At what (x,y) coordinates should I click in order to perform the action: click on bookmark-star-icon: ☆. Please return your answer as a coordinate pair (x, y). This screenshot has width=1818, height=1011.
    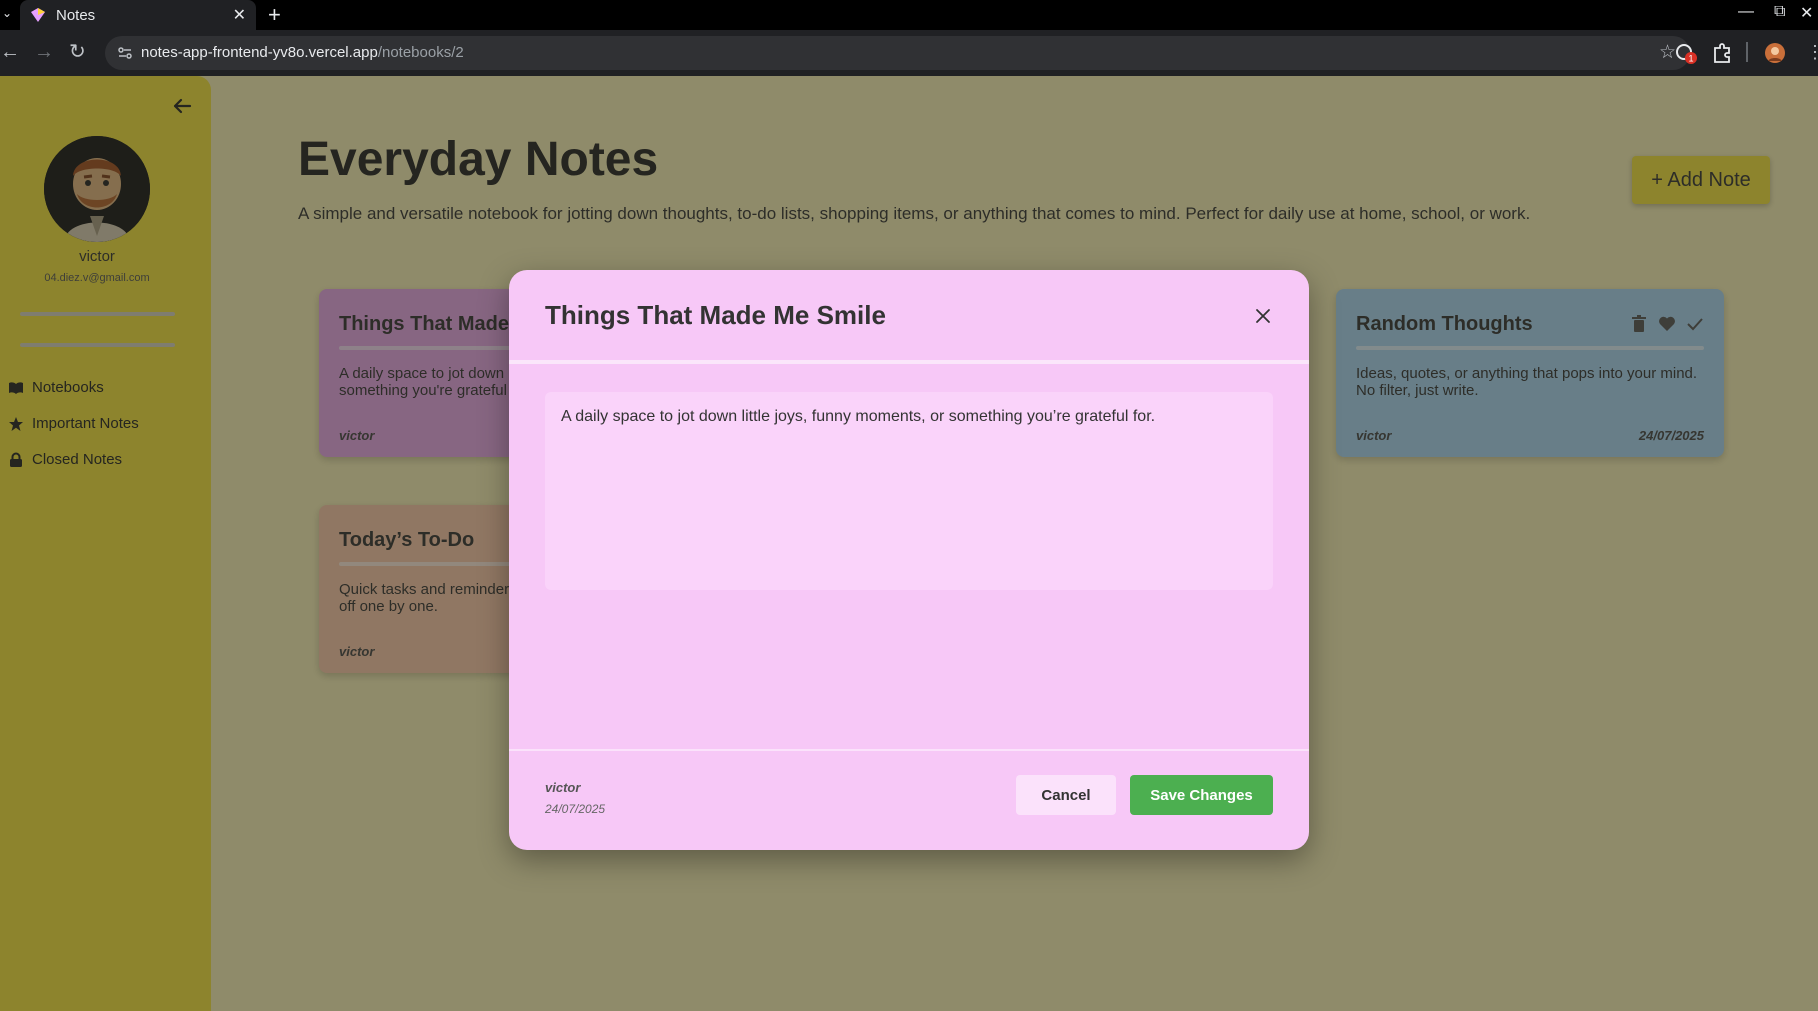
    Looking at the image, I should click on (1667, 52).